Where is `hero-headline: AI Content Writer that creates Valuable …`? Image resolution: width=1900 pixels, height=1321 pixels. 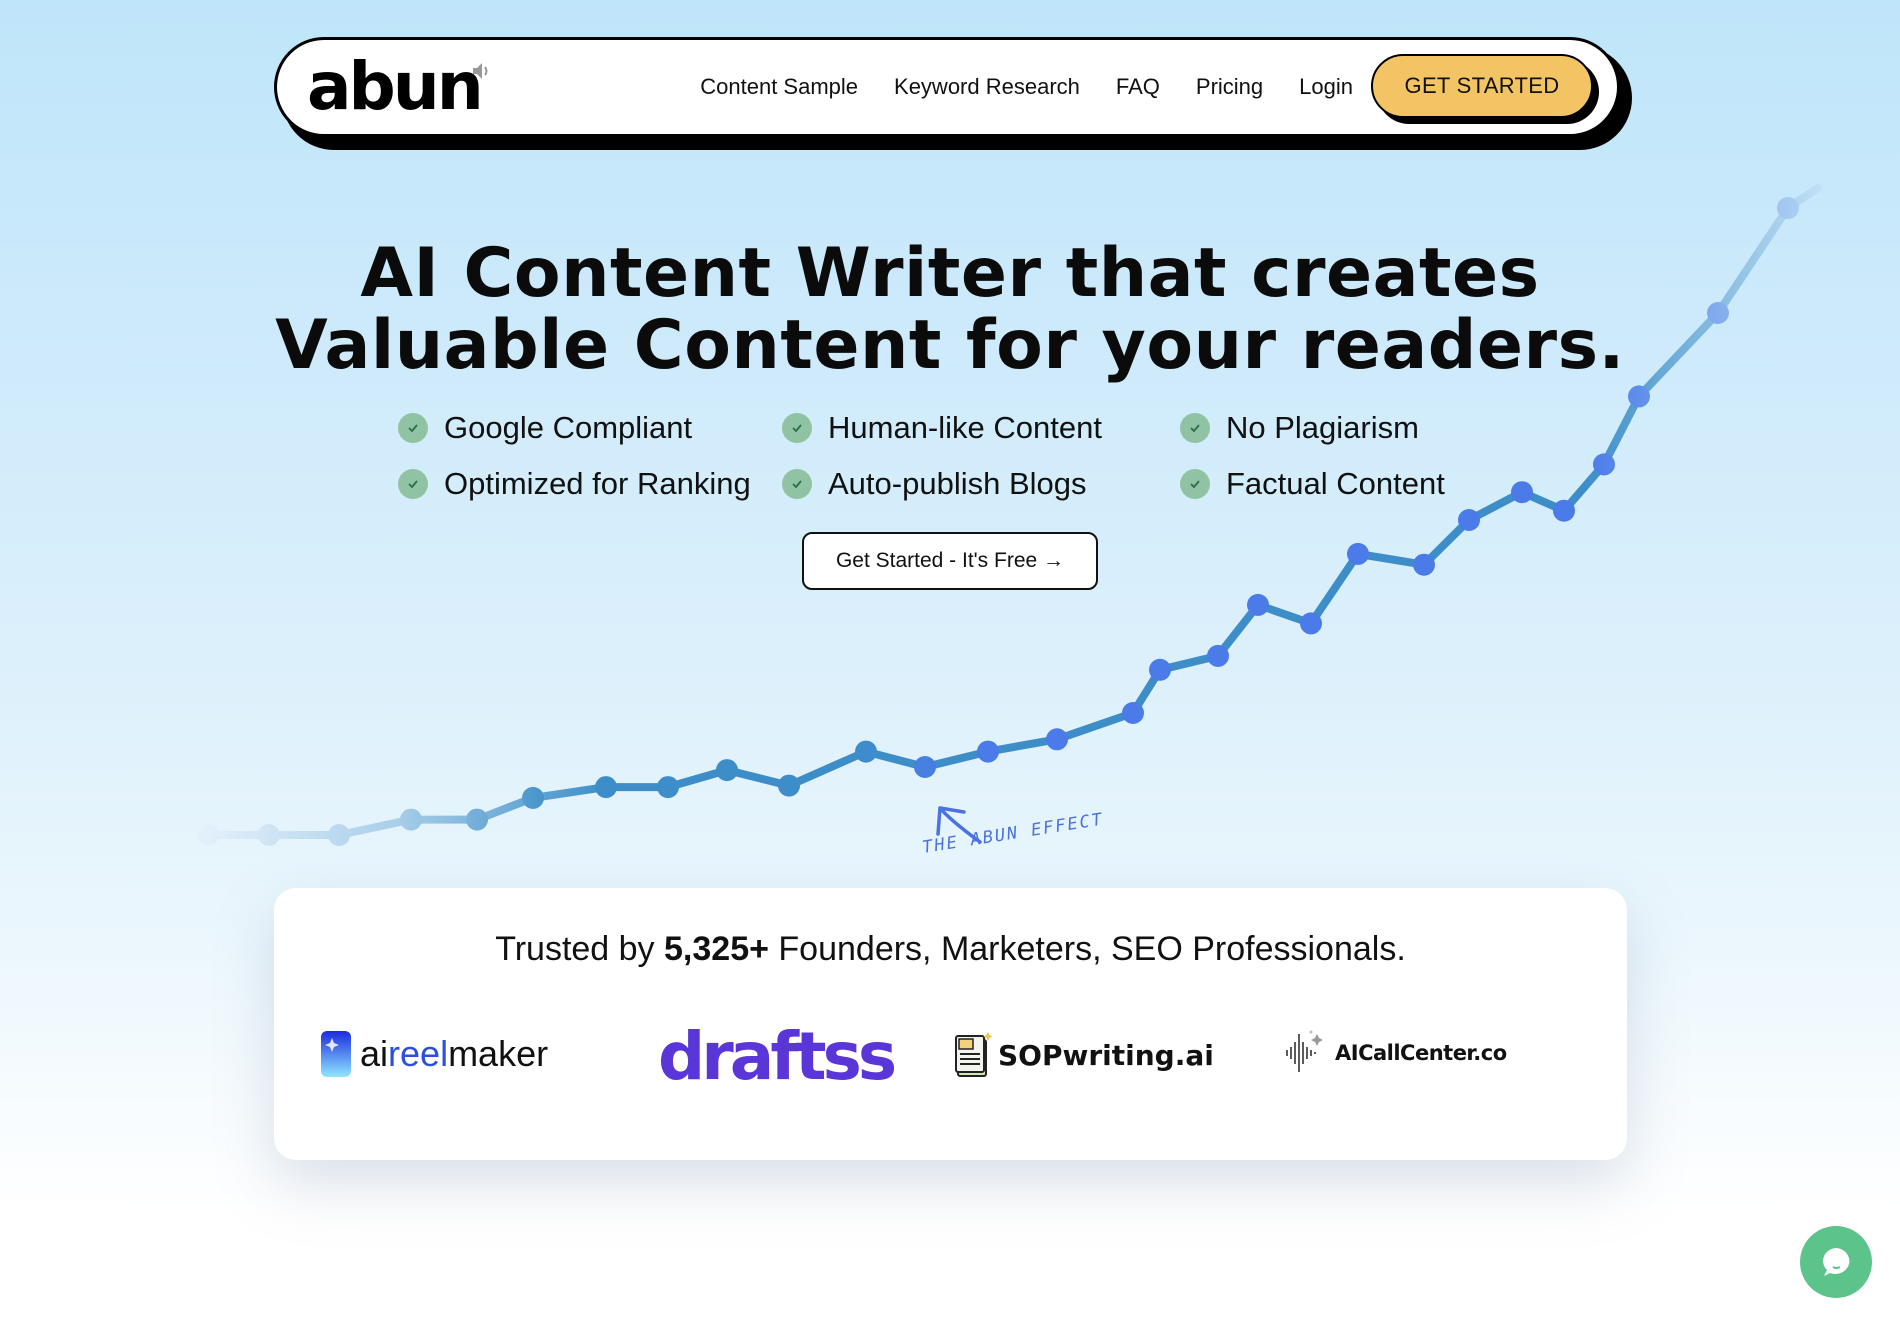
hero-headline: AI Content Writer that creates Valuable … is located at coordinates (950, 310).